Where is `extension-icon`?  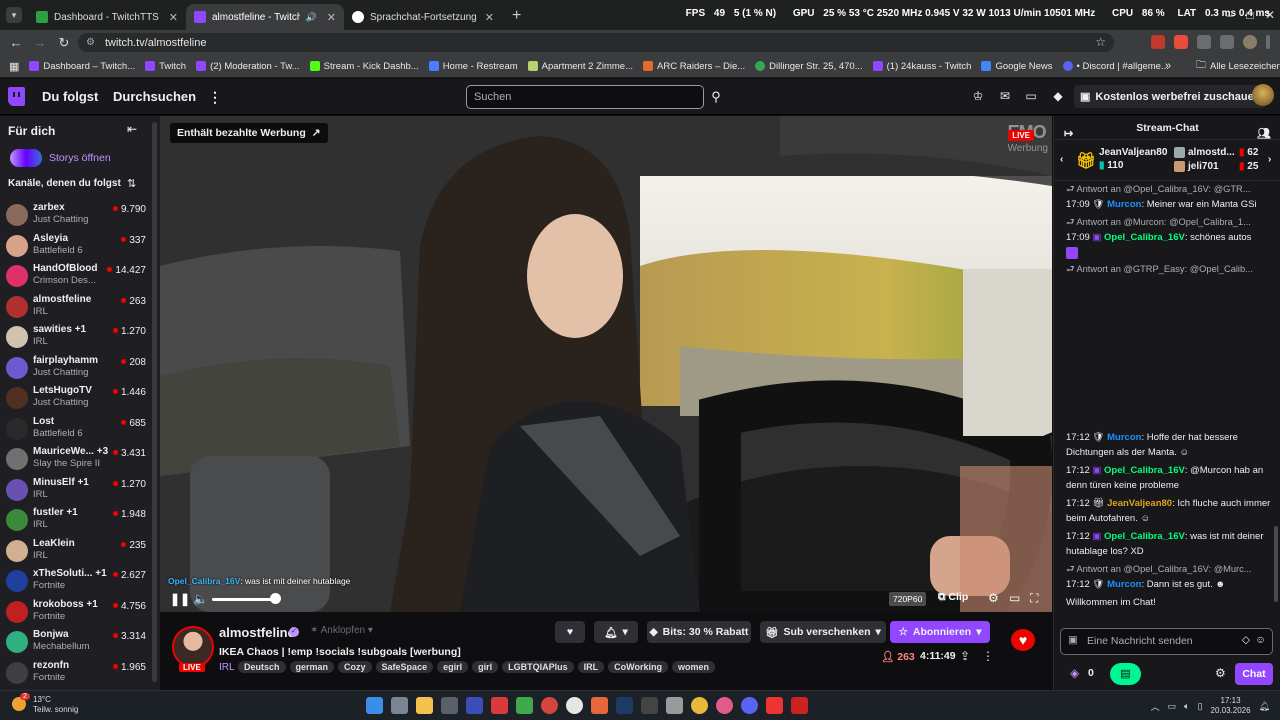
extension-icon is located at coordinates (1181, 42).